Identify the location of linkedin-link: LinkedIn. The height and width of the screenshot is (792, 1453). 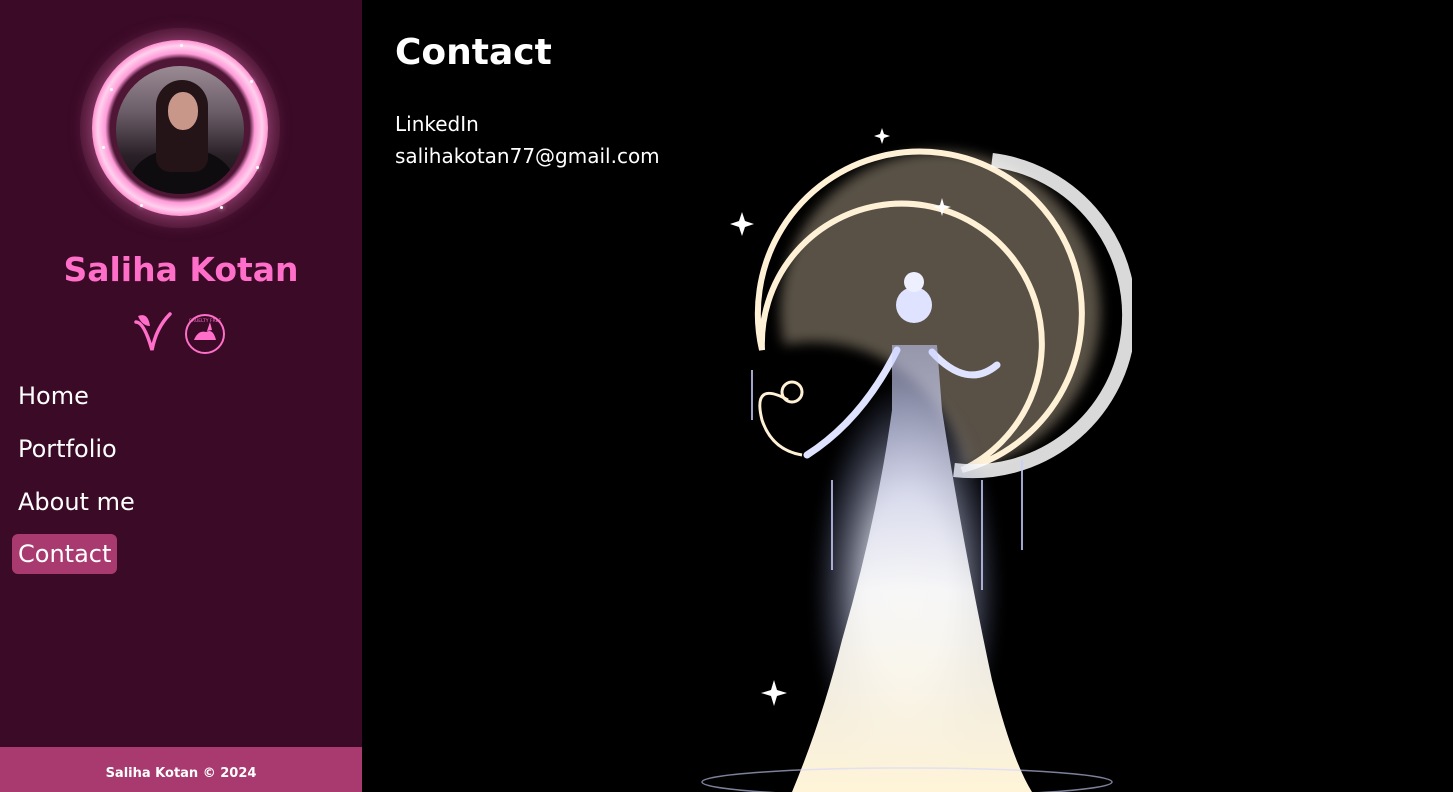
(527, 124).